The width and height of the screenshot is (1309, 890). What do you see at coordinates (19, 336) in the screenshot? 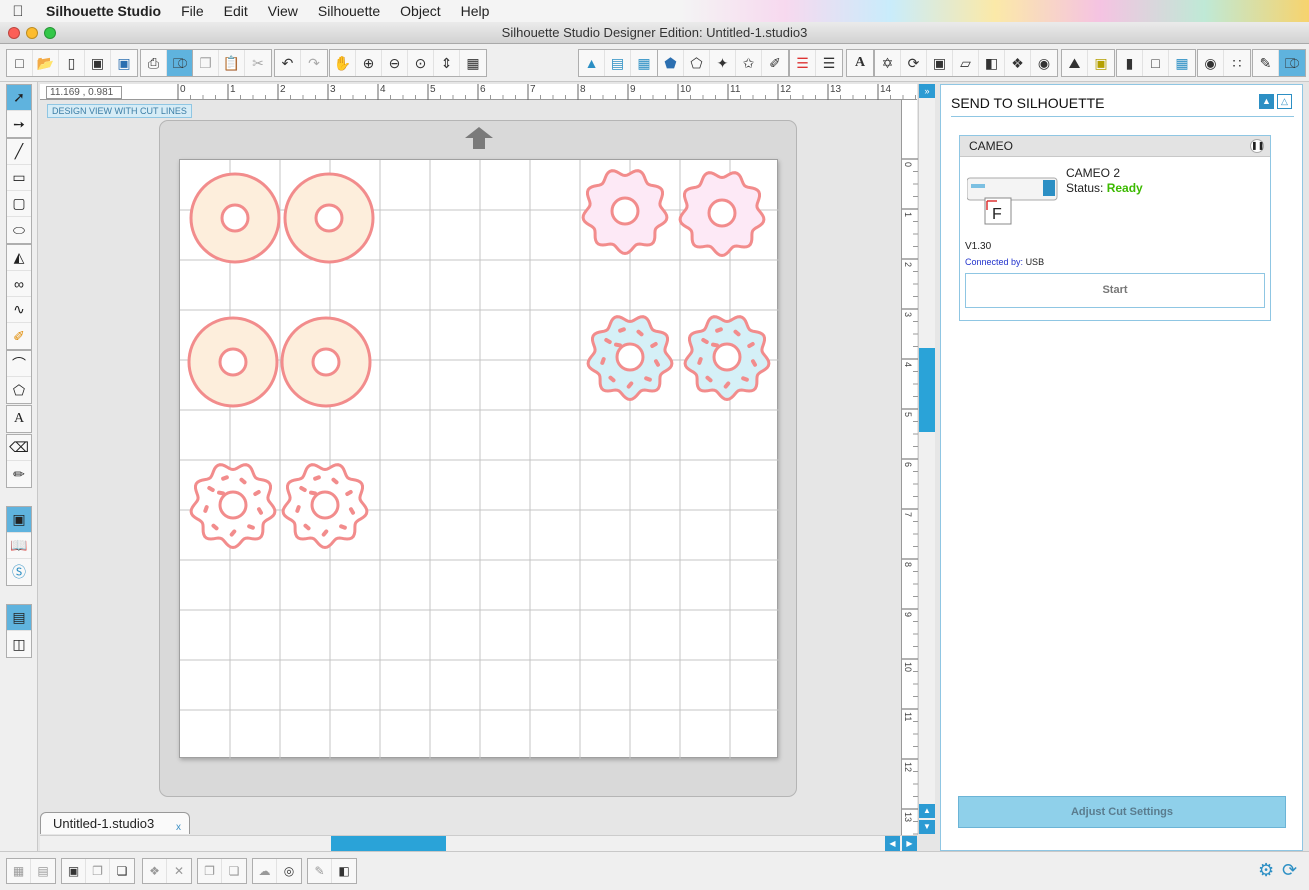
I see `smooth-freehand-tool-icon: ✐` at bounding box center [19, 336].